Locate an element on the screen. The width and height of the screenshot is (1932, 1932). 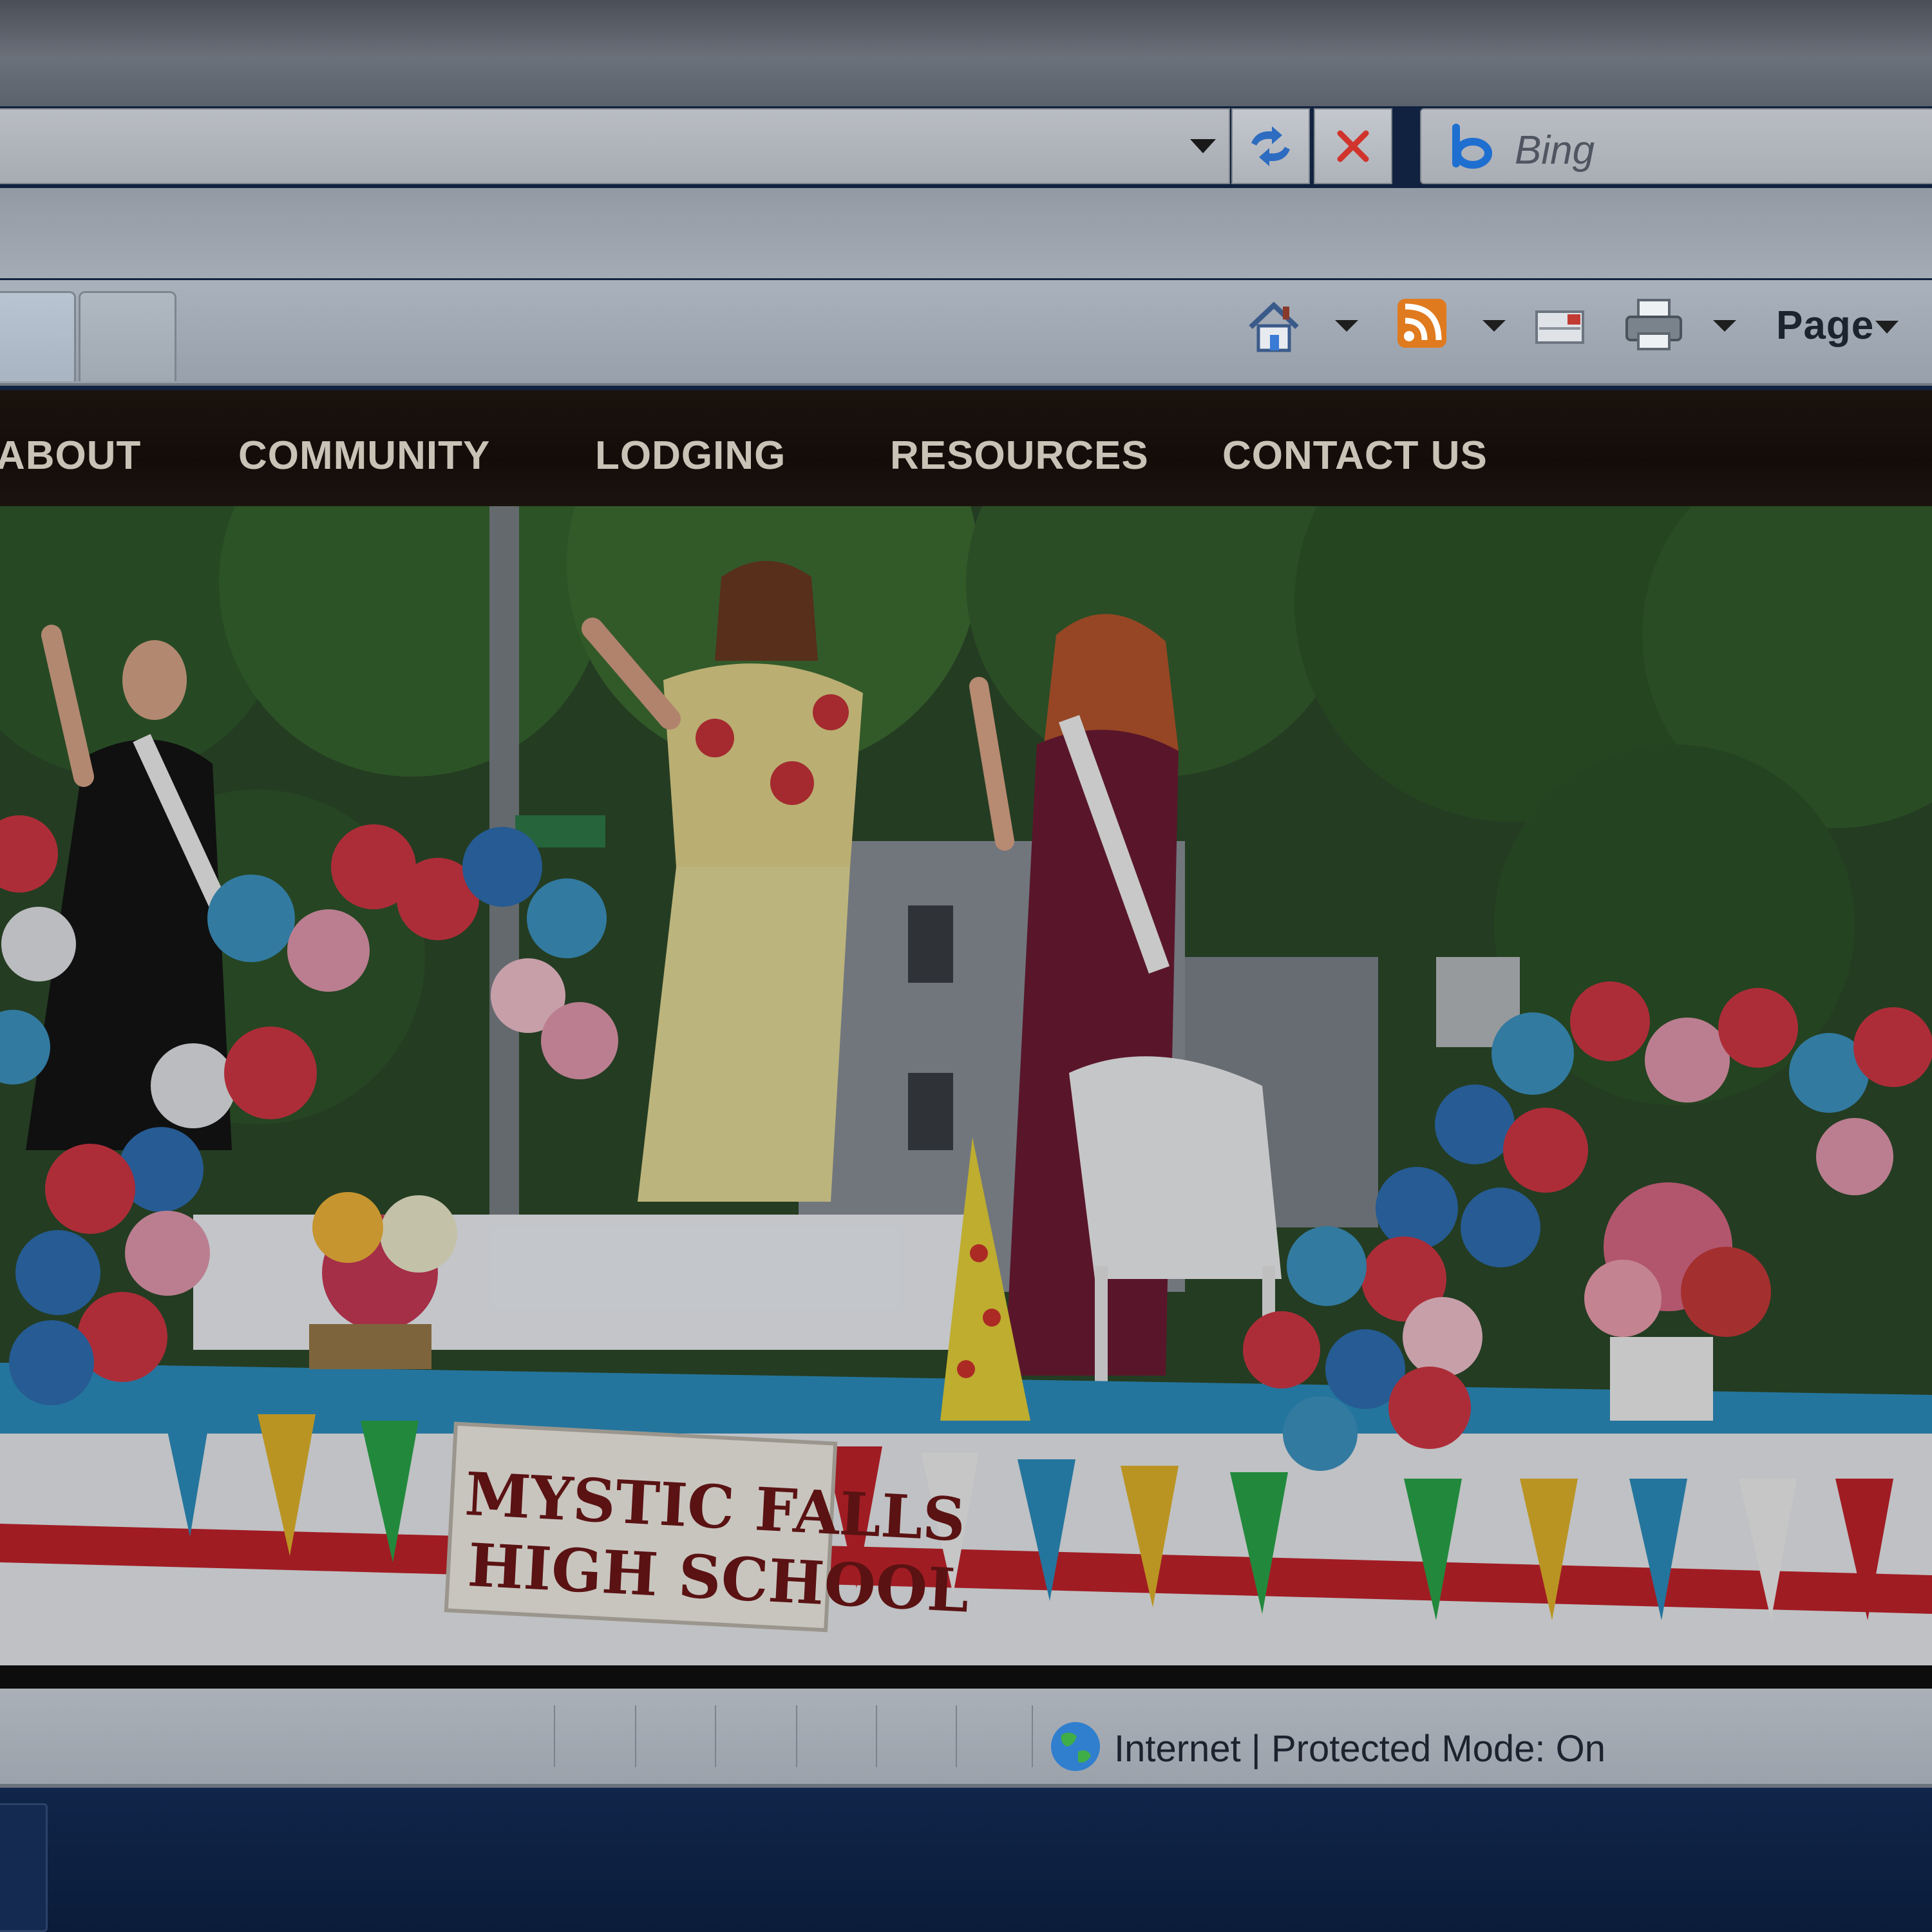
nav-lodging: LODGING is located at coordinates (690, 455).